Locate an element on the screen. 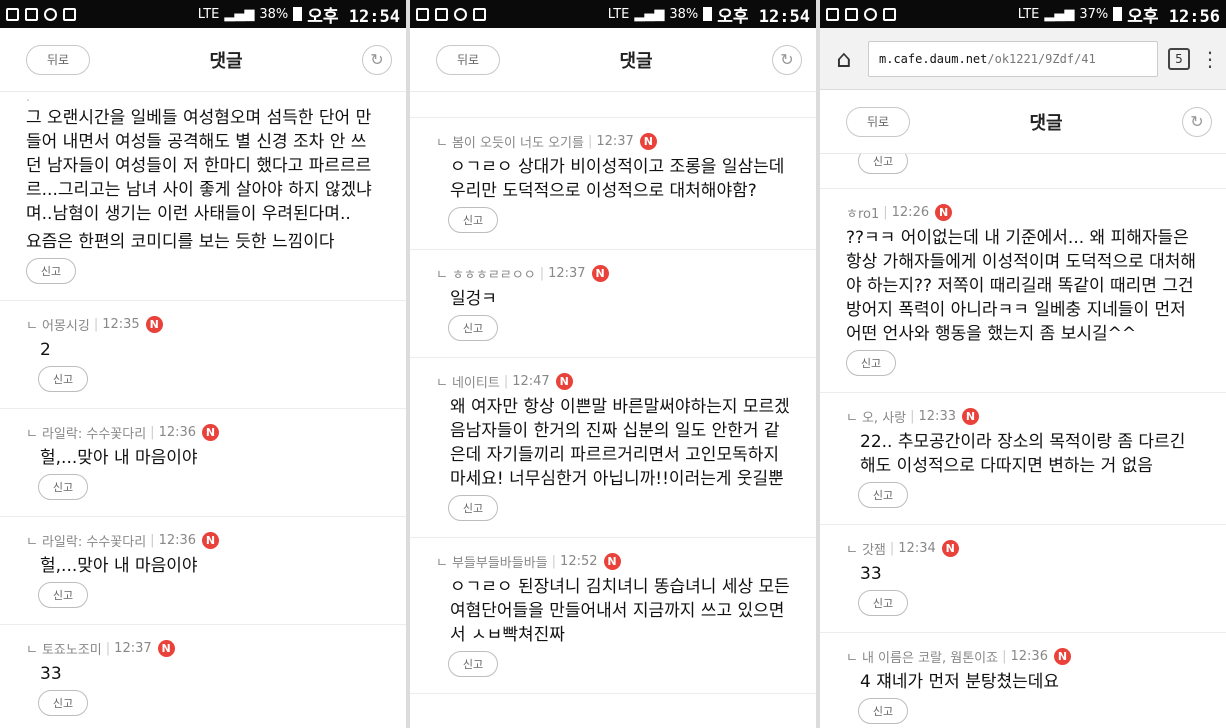 This screenshot has height=728, width=1226. app-icon is located at coordinates (422, 14).